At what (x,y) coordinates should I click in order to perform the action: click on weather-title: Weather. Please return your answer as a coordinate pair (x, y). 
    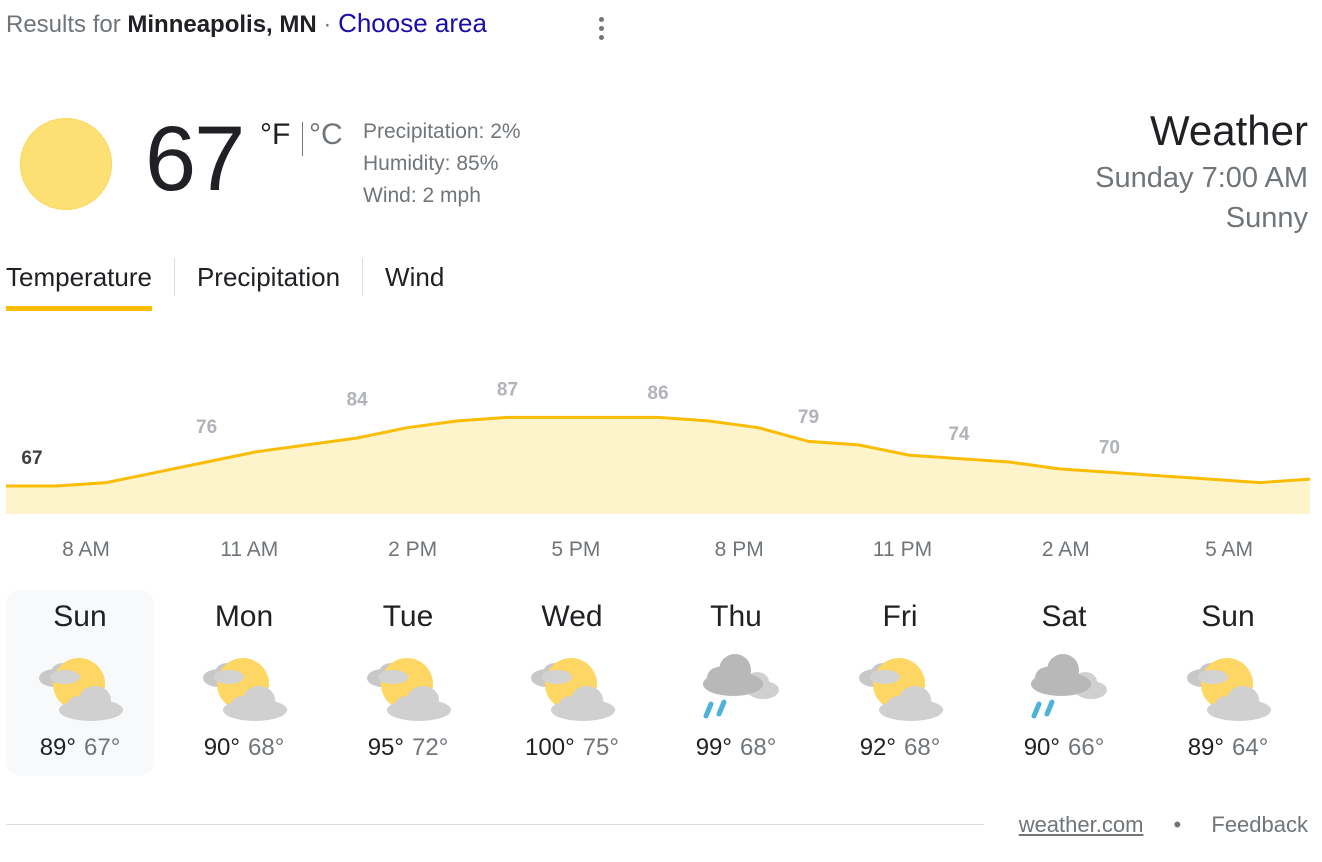
    Looking at the image, I should click on (1229, 130).